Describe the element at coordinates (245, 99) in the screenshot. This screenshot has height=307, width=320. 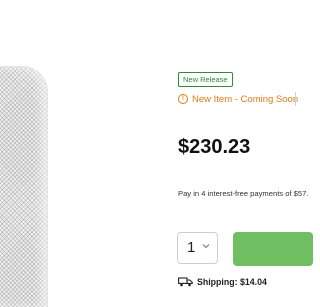
I see `availability-text: New Item - Coming Soon` at that location.